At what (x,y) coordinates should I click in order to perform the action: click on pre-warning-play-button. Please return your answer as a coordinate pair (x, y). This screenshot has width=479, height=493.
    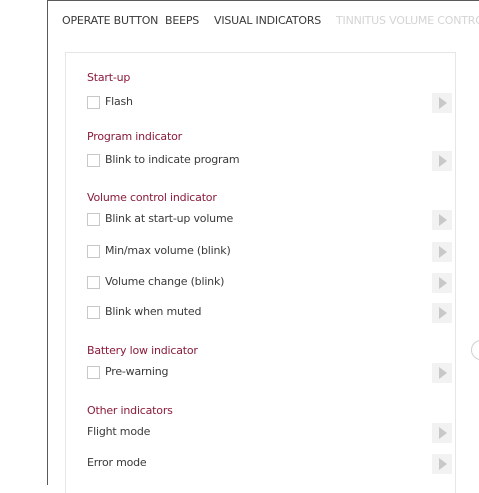
    Looking at the image, I should click on (442, 373).